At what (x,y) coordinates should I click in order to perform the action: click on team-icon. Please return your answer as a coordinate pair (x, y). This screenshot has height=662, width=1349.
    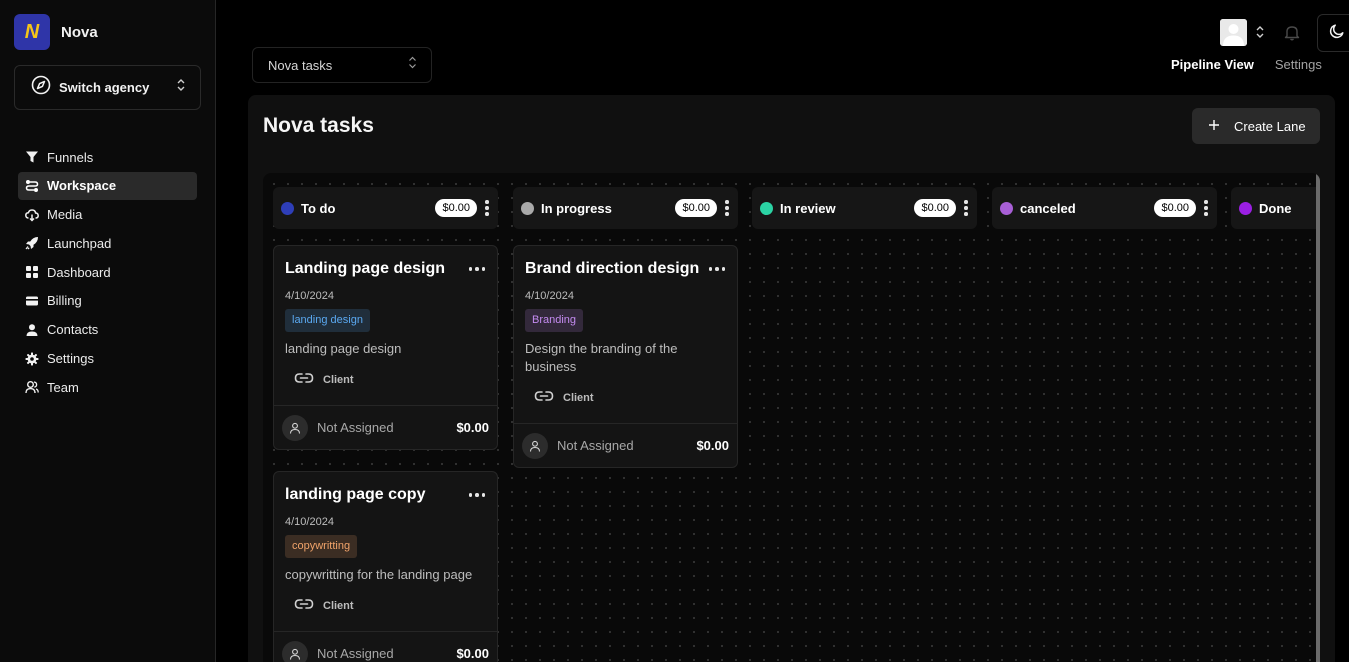
    Looking at the image, I should click on (32, 387).